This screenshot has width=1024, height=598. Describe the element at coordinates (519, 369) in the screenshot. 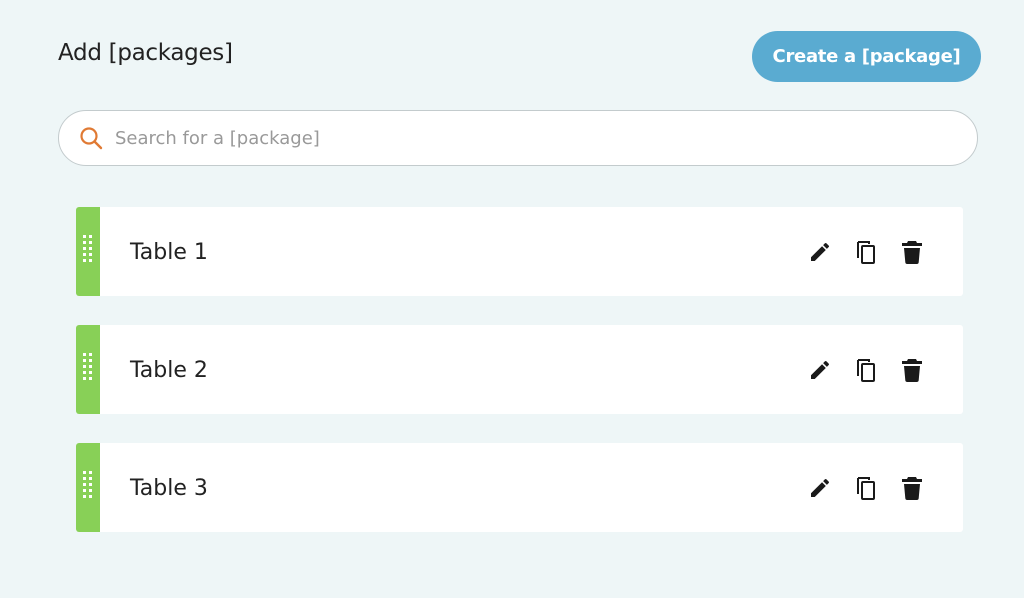

I see `list-item: Table 2` at that location.